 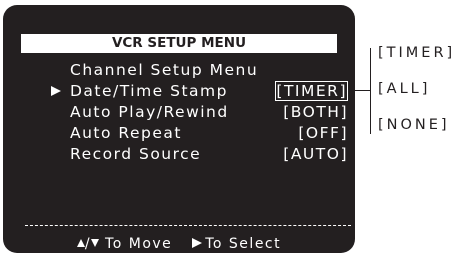 What do you see at coordinates (315, 154) in the screenshot?
I see `menu-item-value: [AUTO]` at bounding box center [315, 154].